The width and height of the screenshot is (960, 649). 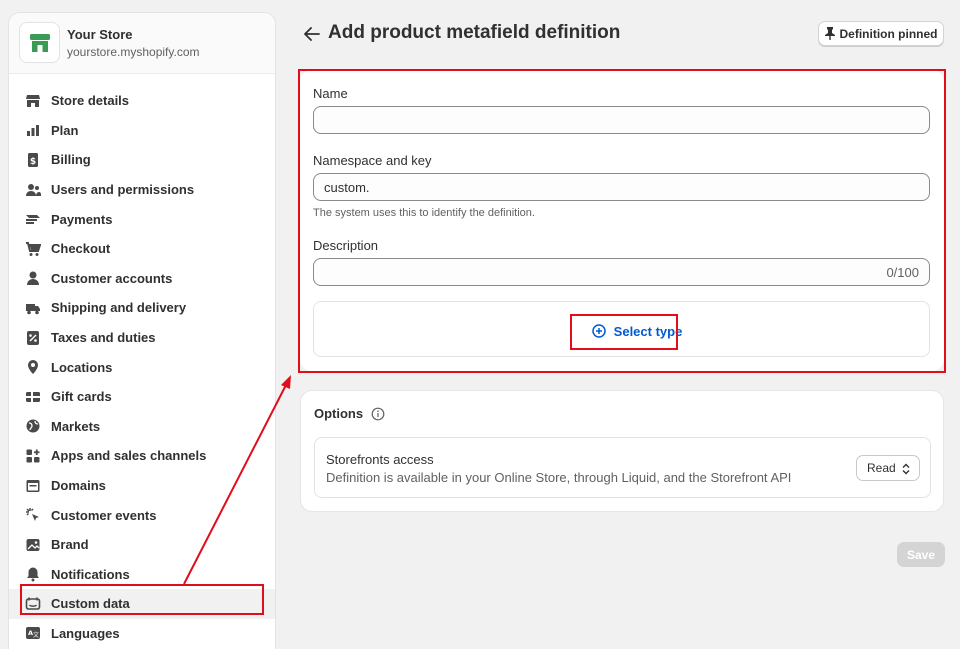 I want to click on sidebar-item-label: Shipping and delivery, so click(x=119, y=308).